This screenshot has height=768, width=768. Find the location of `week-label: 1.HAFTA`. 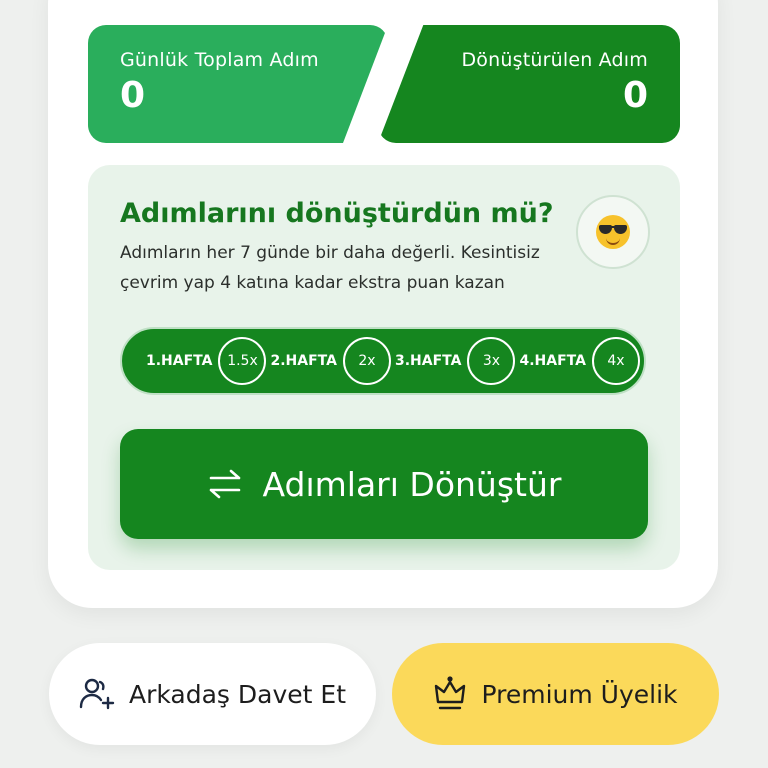

week-label: 1.HAFTA is located at coordinates (179, 361).